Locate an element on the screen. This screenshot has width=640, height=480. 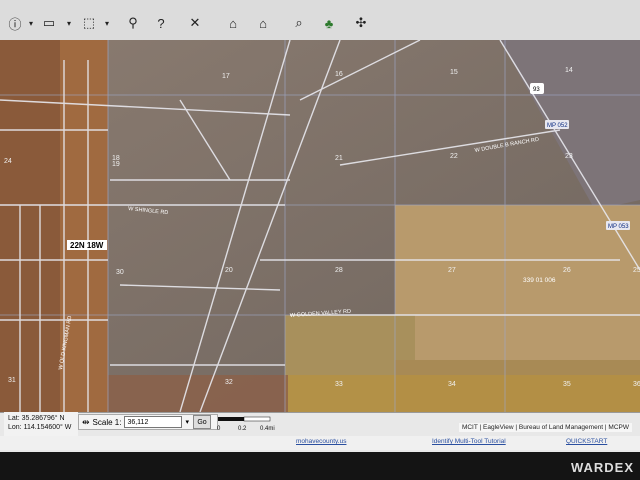
close-icon: ✕ is located at coordinates (195, 23).